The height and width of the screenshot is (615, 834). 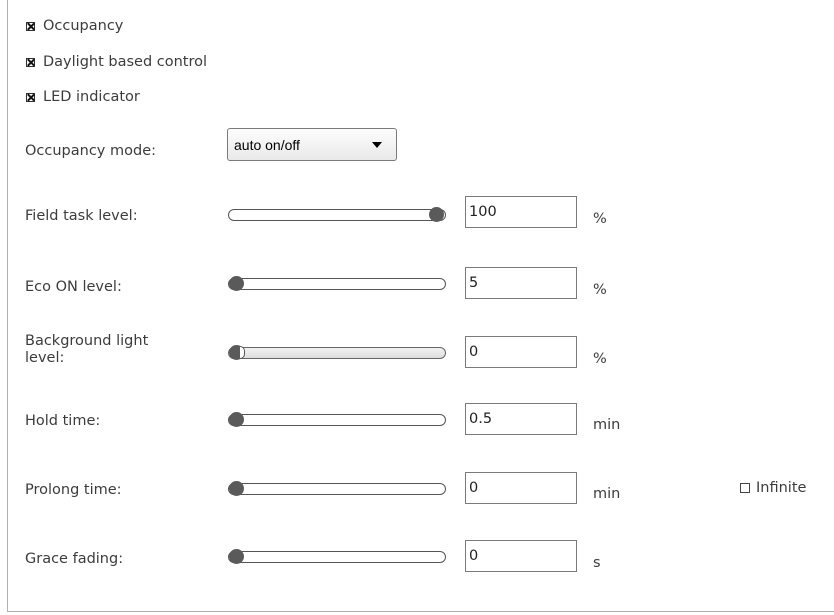 What do you see at coordinates (236, 419) in the screenshot?
I see `hold-time-slider-thumb` at bounding box center [236, 419].